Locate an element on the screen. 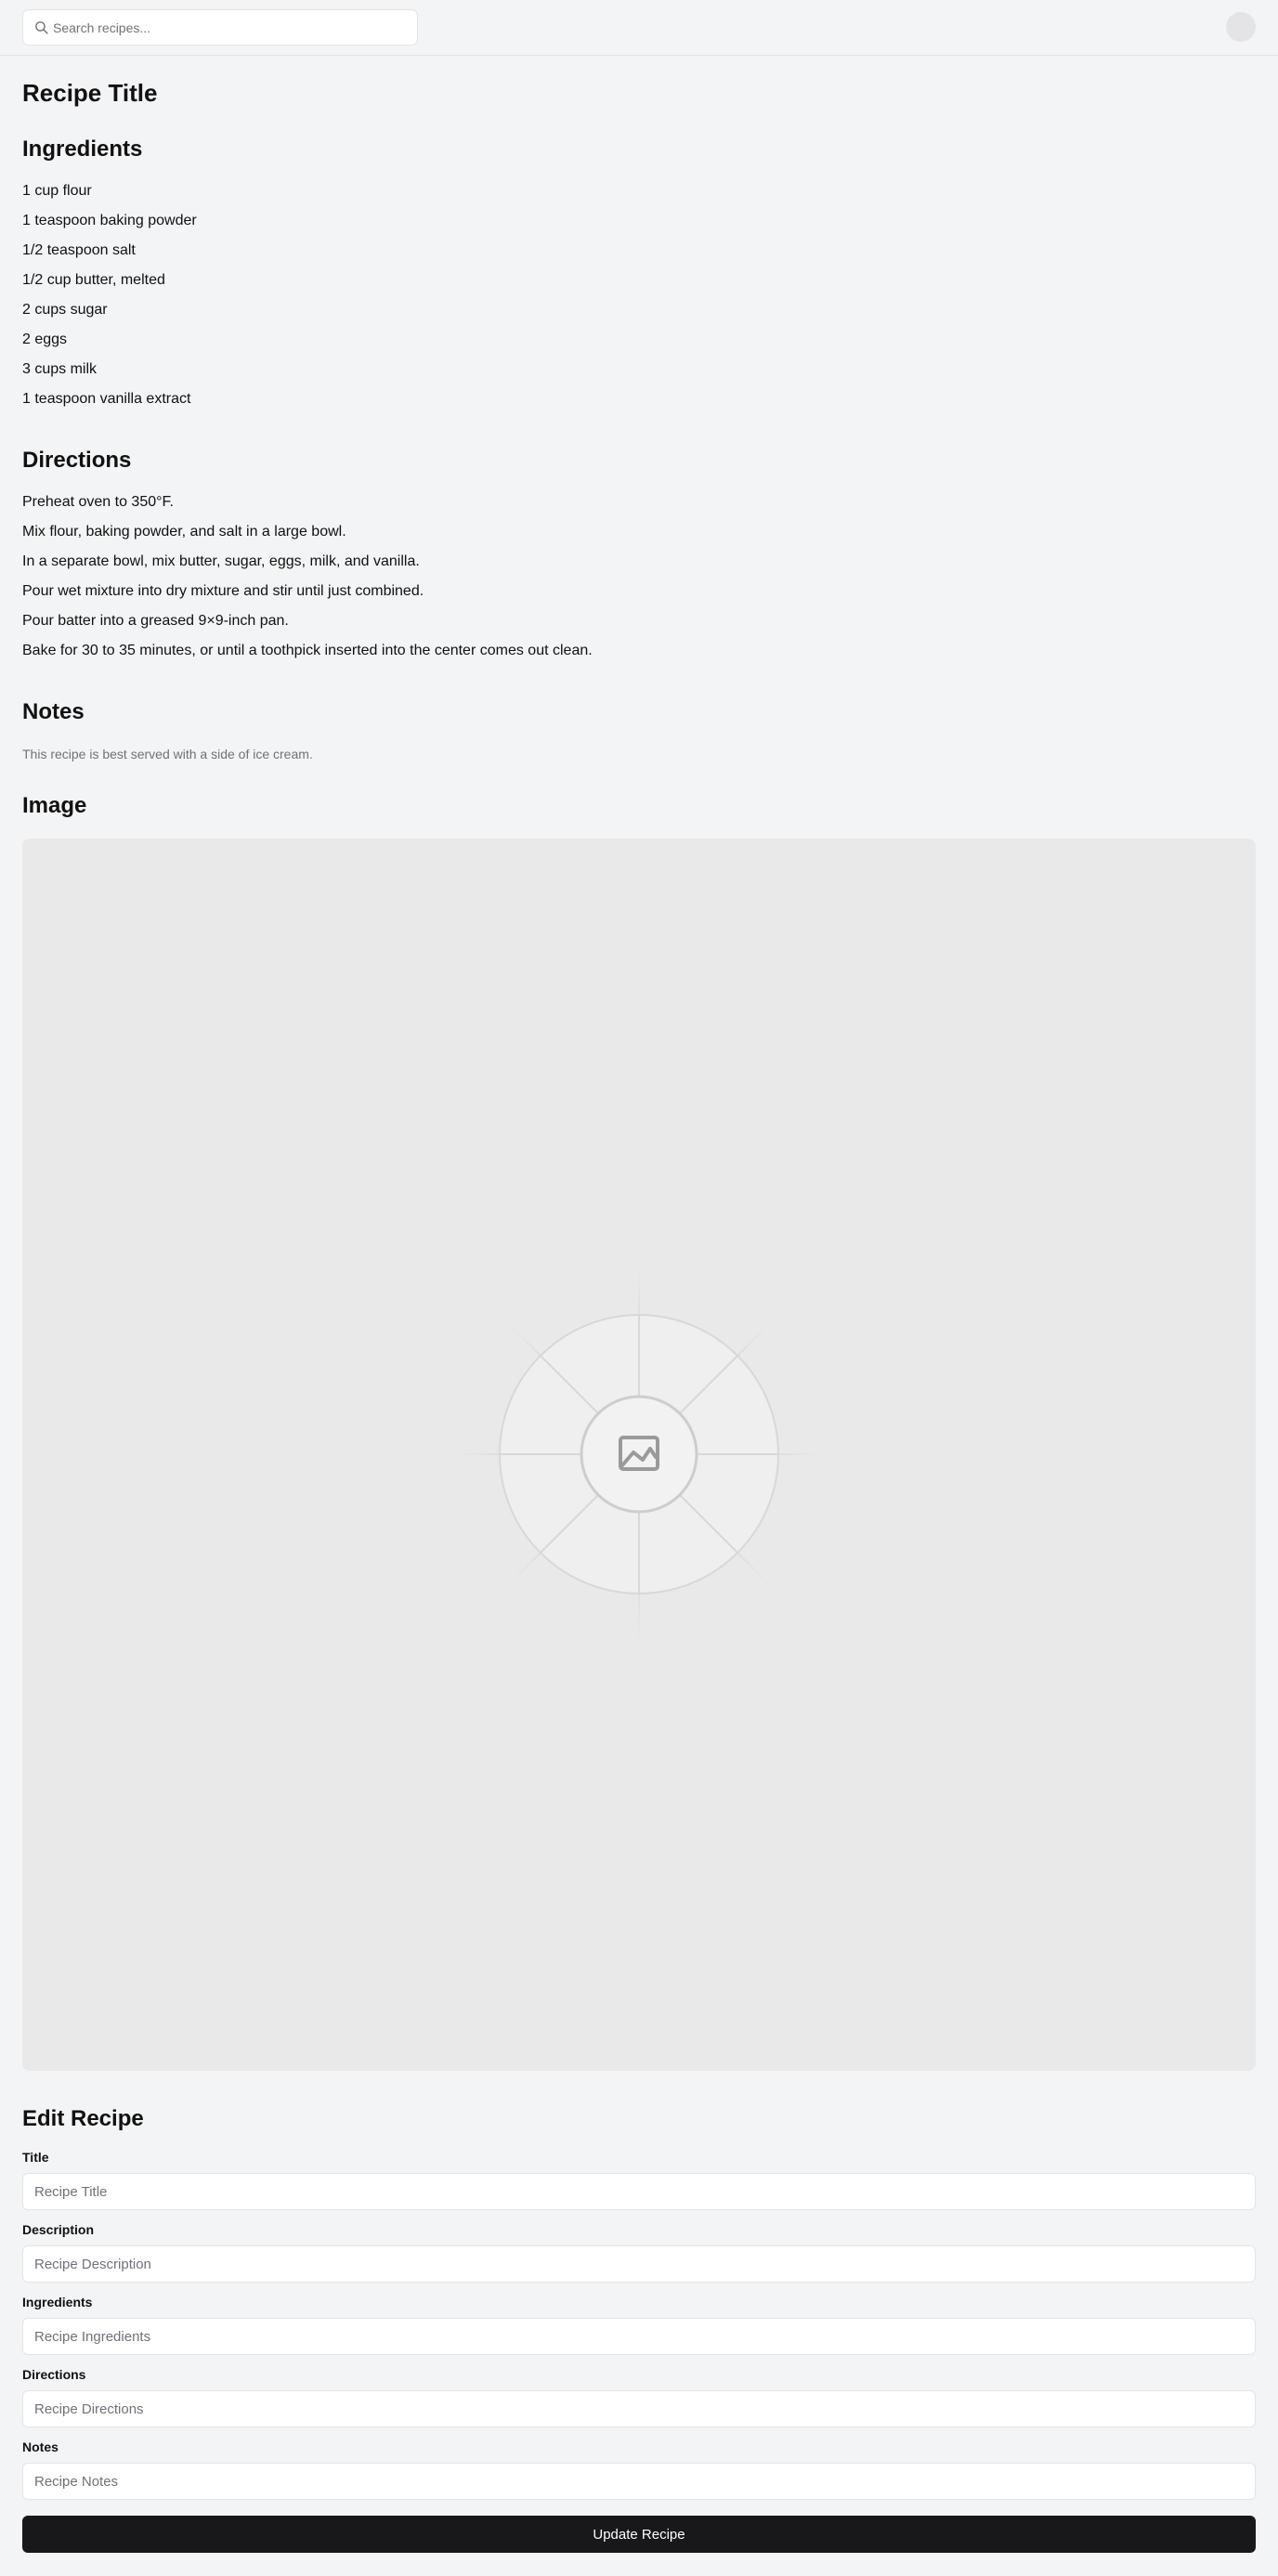 This screenshot has width=1278, height=2576. ingredient-item: 1/2 cup butter, melted is located at coordinates (93, 280).